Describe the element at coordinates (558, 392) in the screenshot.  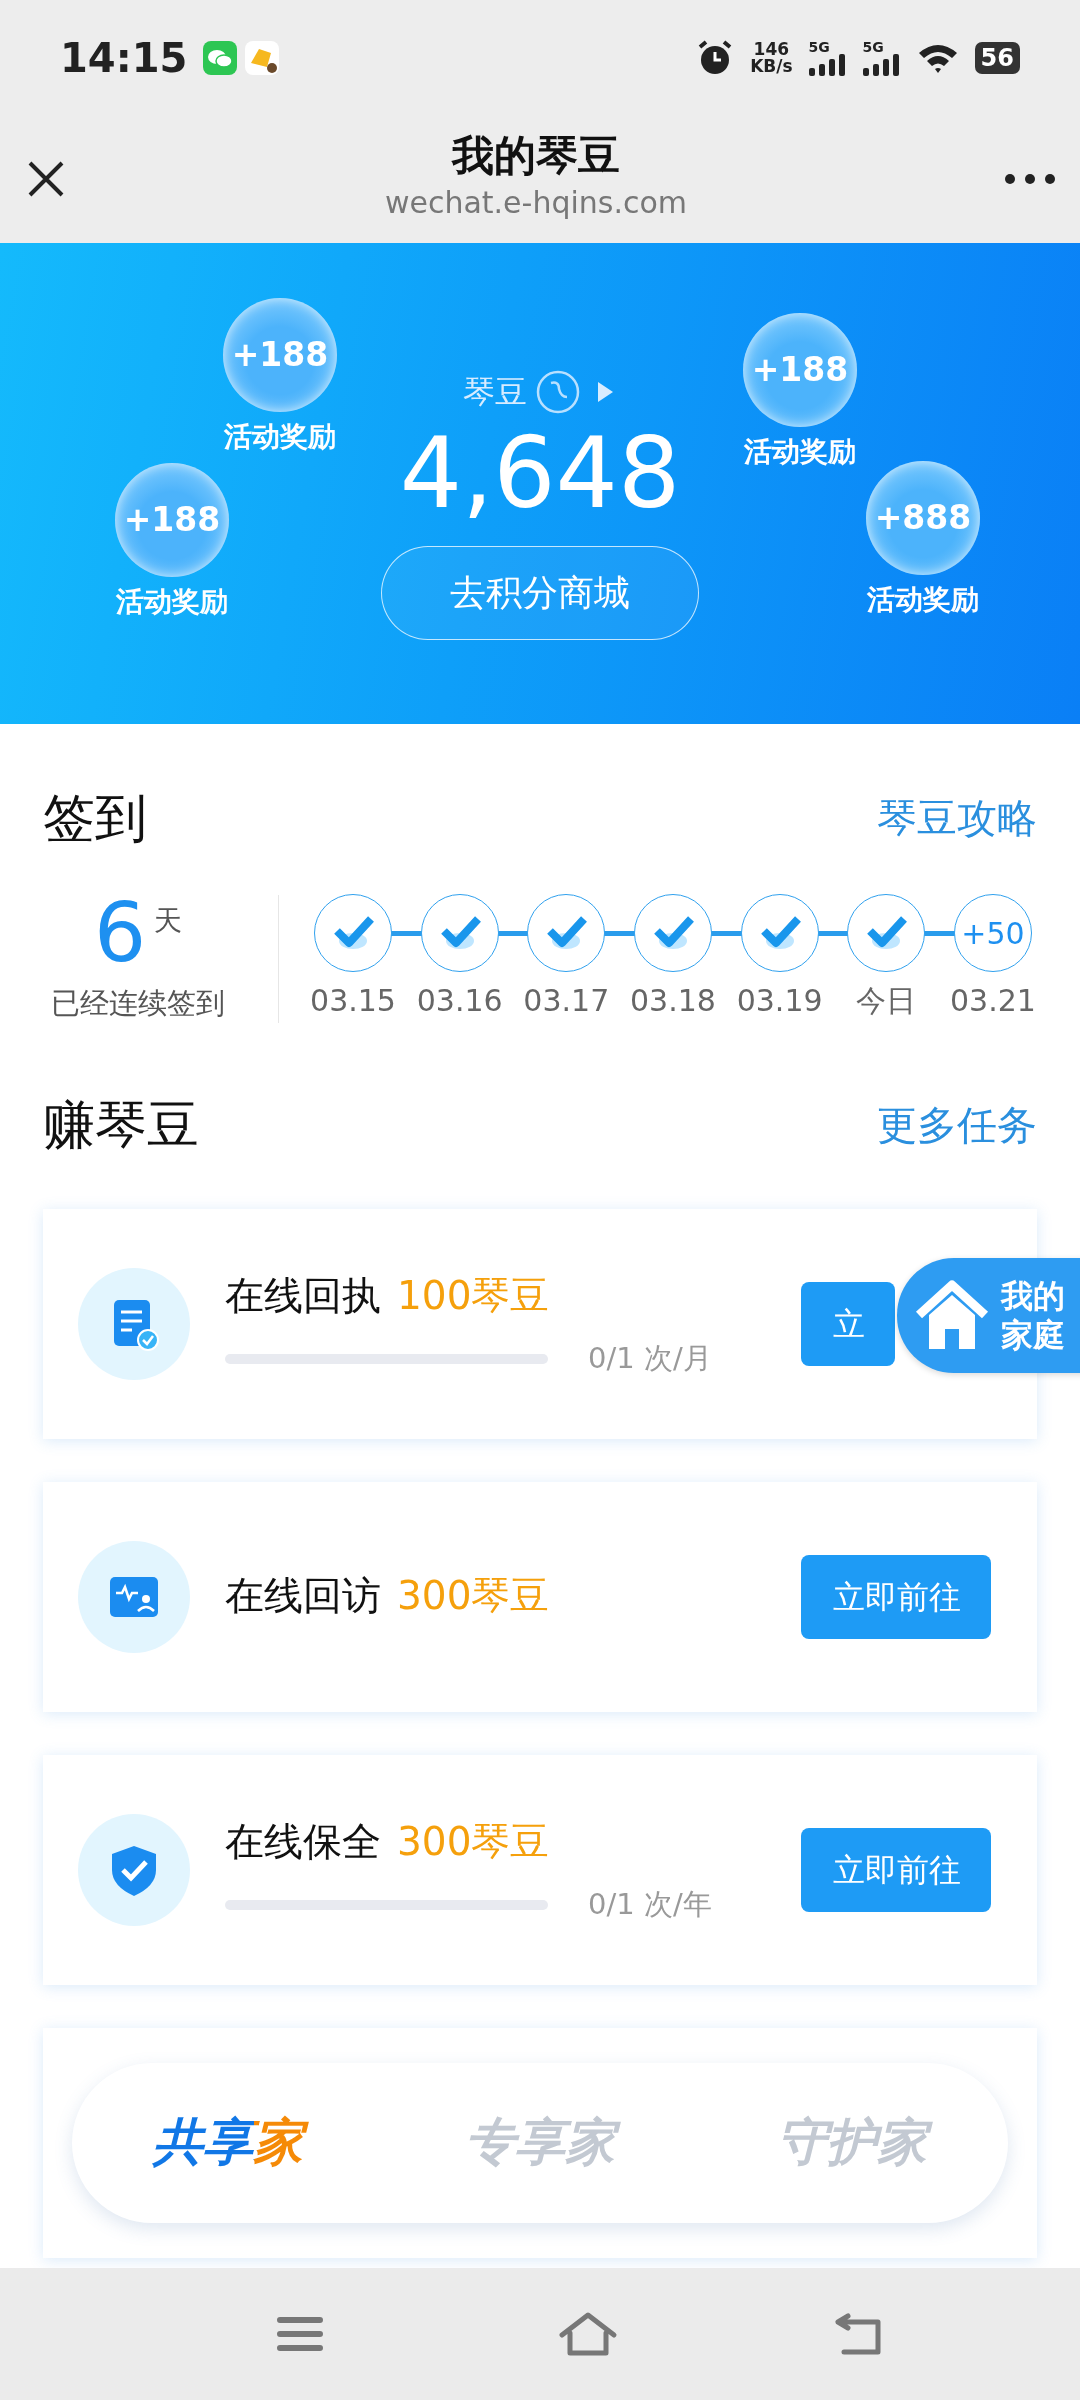
I see `bean-icon` at that location.